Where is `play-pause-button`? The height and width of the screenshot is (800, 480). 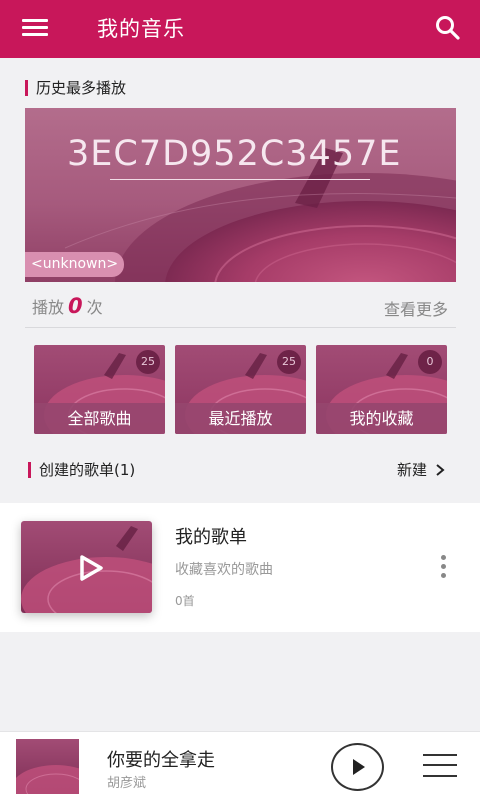 play-pause-button is located at coordinates (357, 767).